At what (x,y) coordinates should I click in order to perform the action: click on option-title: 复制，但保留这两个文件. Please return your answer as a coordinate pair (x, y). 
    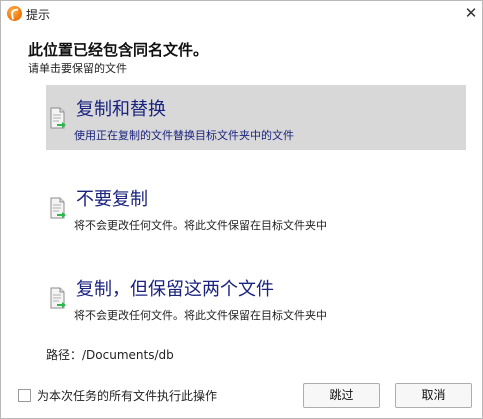
    Looking at the image, I should click on (175, 289).